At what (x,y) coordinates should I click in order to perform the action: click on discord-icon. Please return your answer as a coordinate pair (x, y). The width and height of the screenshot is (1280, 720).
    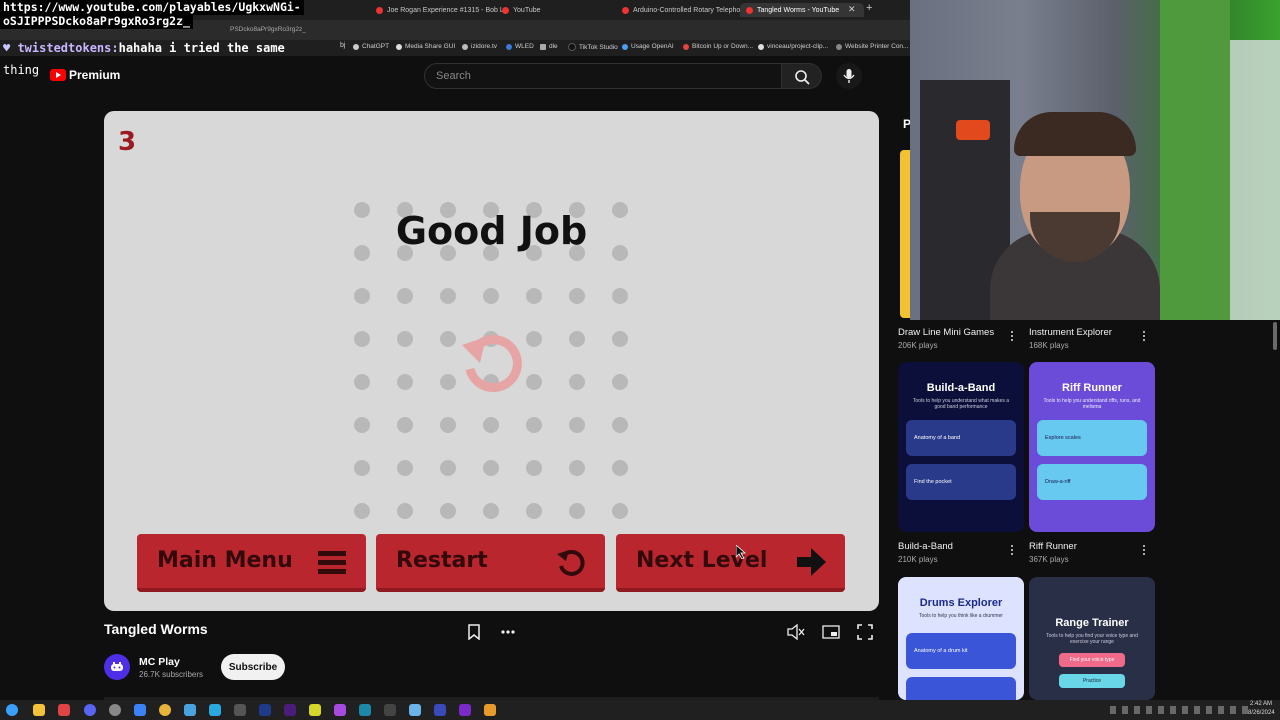
    Looking at the image, I should click on (90, 710).